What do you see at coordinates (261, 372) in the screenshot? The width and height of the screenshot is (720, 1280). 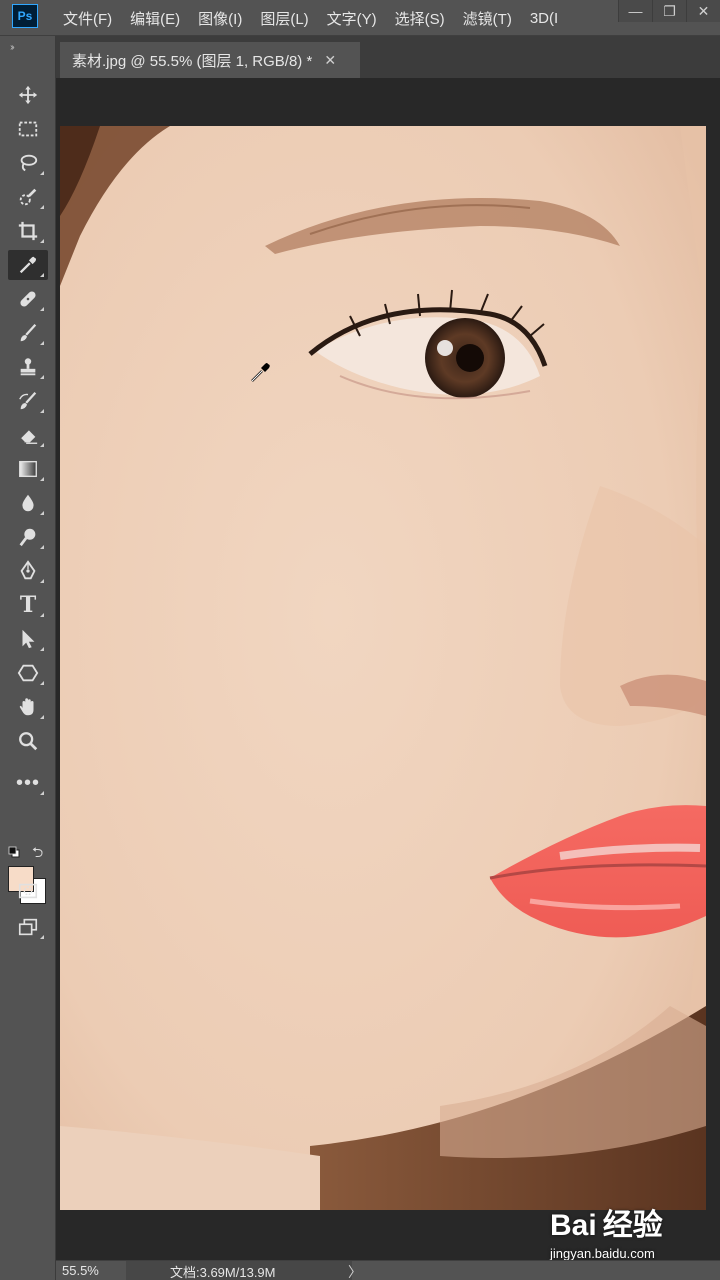 I see `eyedropper-cursor-icon` at bounding box center [261, 372].